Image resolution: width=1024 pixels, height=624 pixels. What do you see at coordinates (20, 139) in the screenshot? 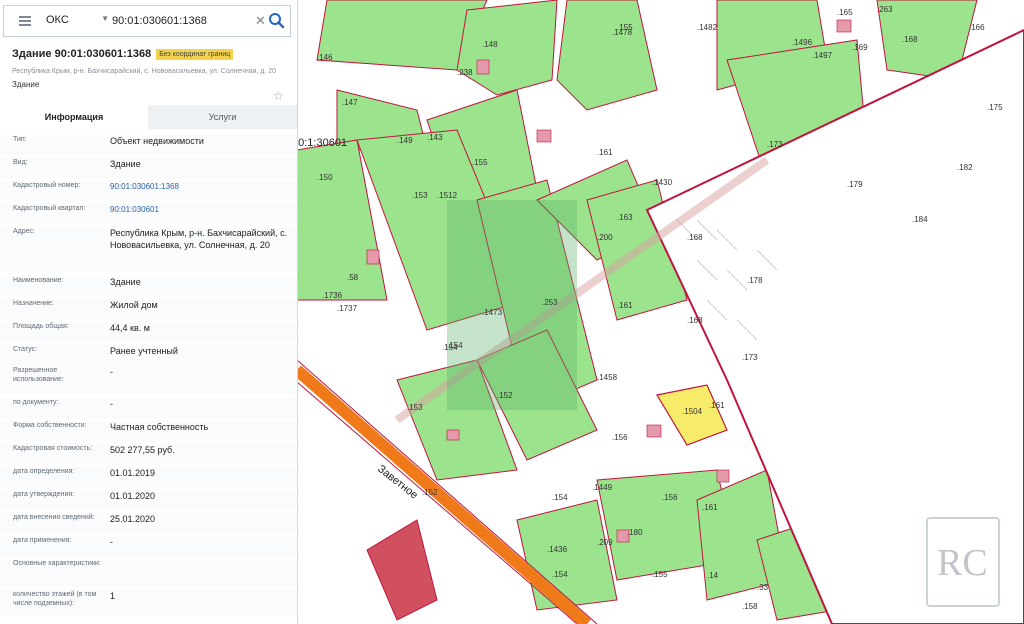
I see `attribute-label: Тип:` at bounding box center [20, 139].